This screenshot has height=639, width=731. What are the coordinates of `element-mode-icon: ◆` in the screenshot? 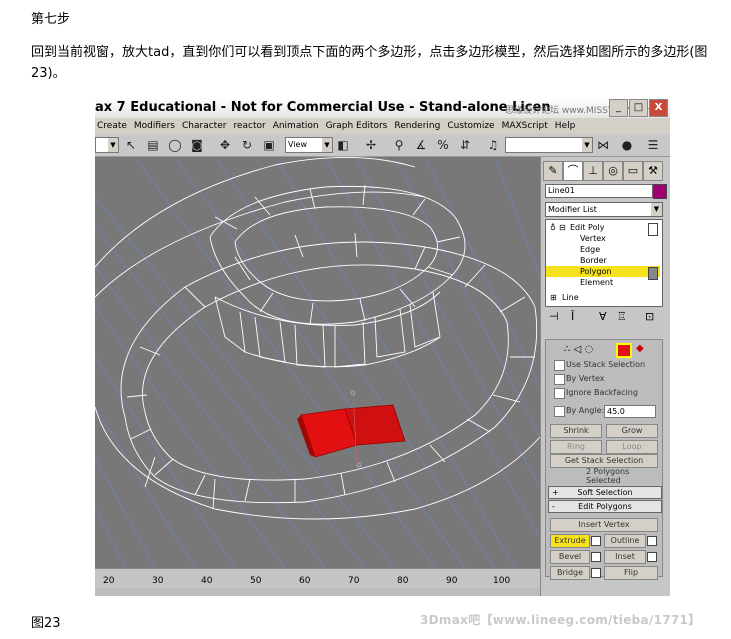 It's located at (640, 348).